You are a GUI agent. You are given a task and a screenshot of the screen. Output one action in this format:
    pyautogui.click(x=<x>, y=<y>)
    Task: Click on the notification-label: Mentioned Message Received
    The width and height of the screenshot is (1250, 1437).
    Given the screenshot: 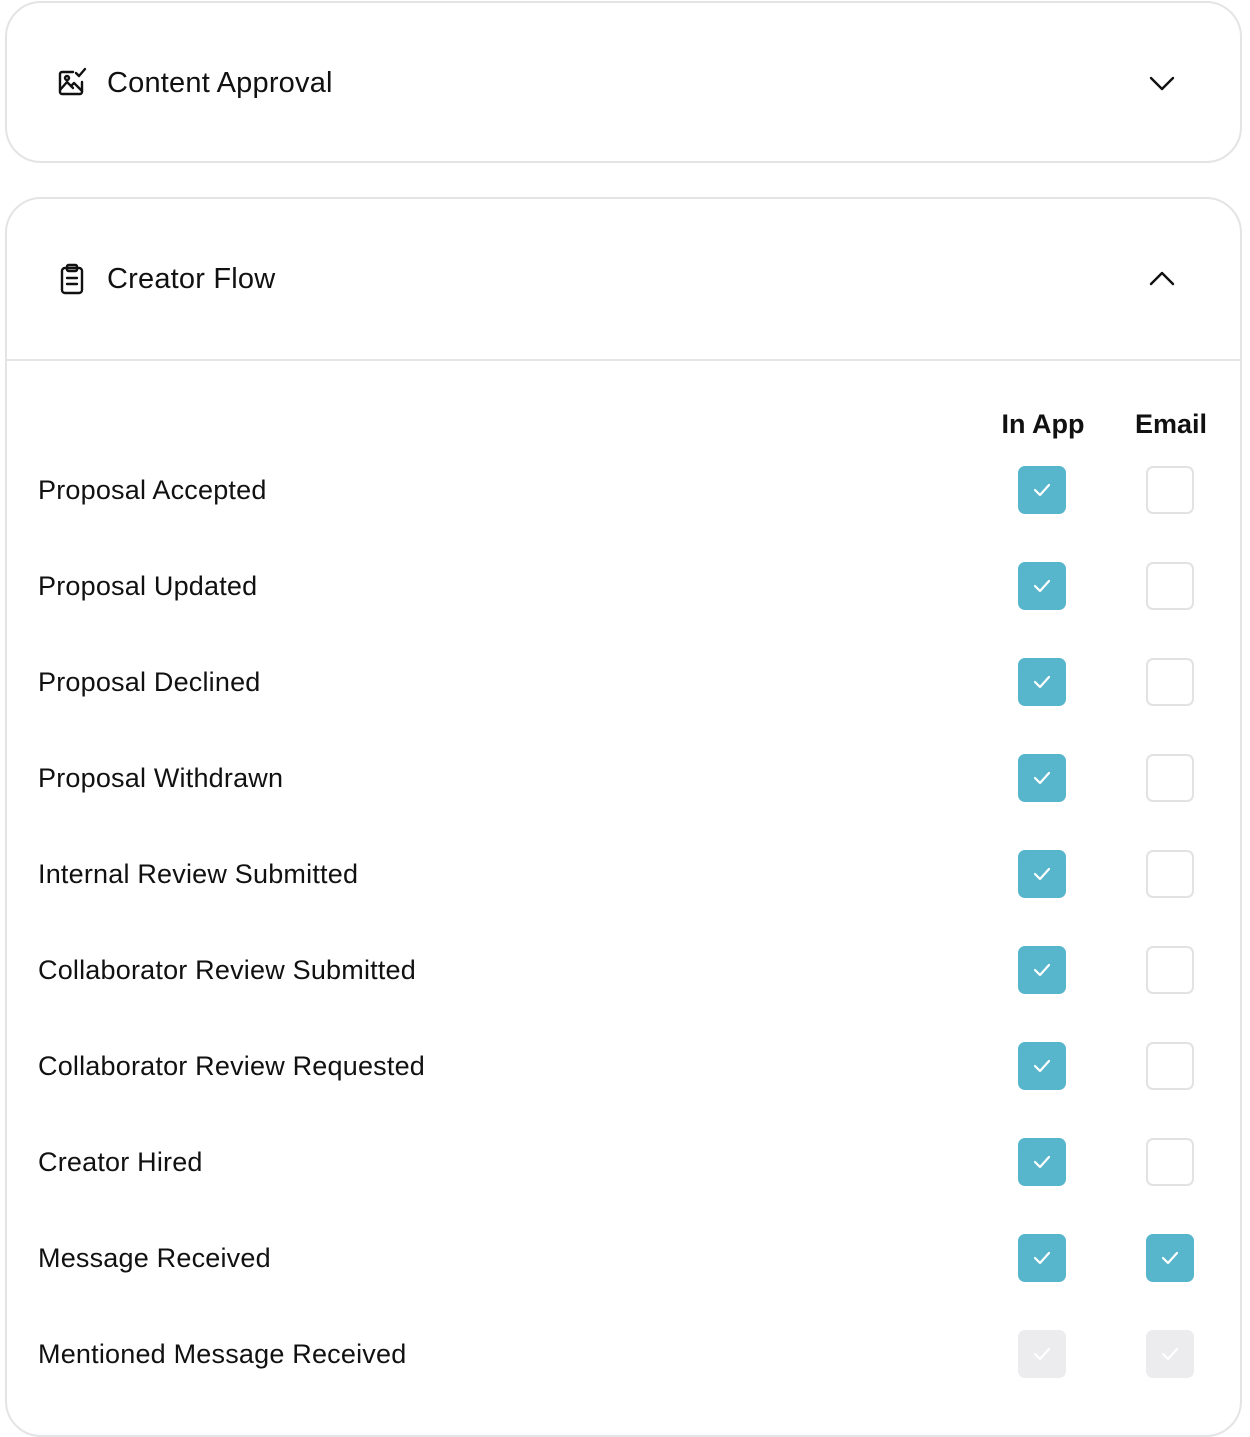 What is the action you would take?
    pyautogui.click(x=222, y=1354)
    